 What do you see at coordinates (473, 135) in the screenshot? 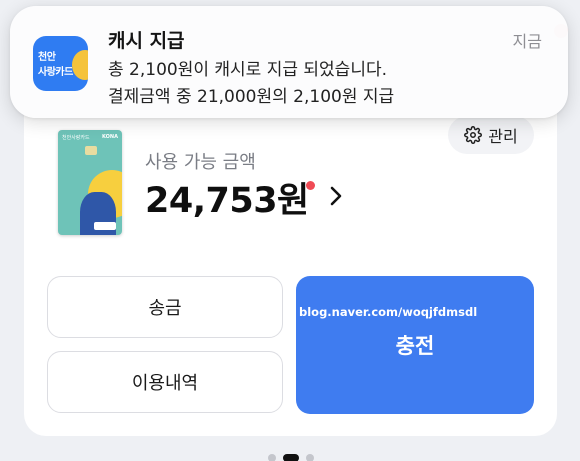
I see `gear-icon` at bounding box center [473, 135].